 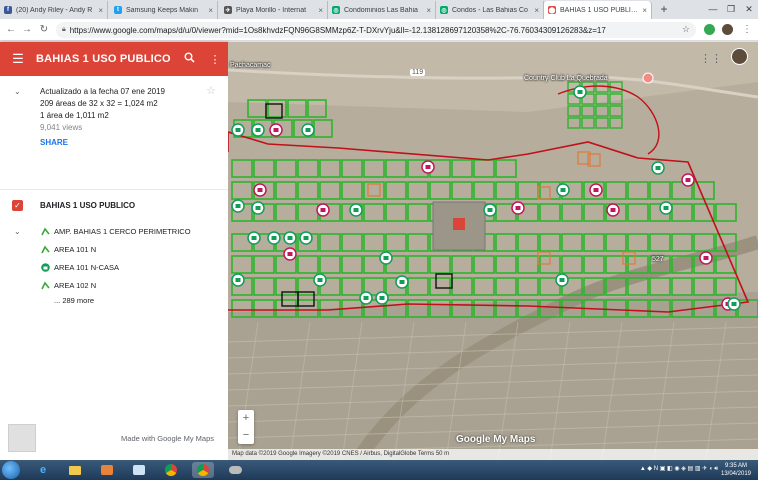 What do you see at coordinates (11, 470) in the screenshot?
I see `start-button` at bounding box center [11, 470].